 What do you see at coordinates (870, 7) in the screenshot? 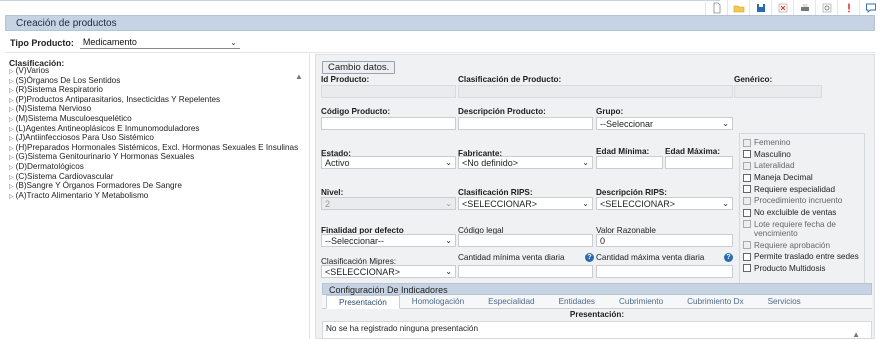
I see `chat-icon` at bounding box center [870, 7].